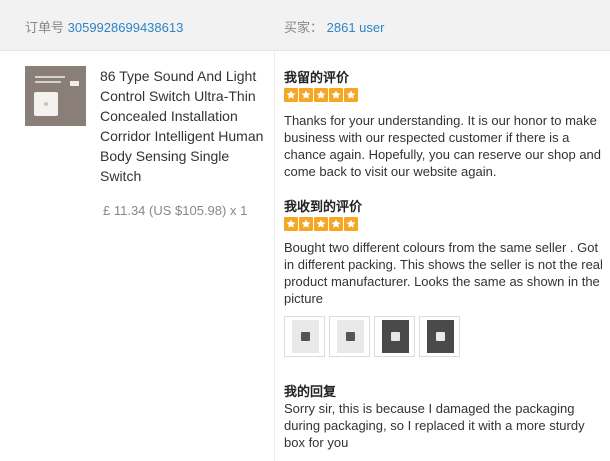 This screenshot has height=461, width=610. What do you see at coordinates (310, 392) in the screenshot?
I see `my-reply-heading: 我的回复` at bounding box center [310, 392].